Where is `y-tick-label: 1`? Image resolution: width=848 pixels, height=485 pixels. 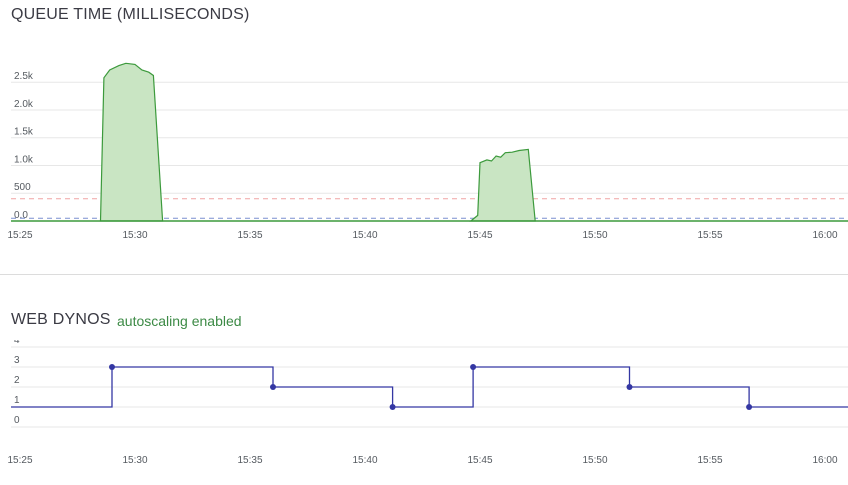
y-tick-label: 1 is located at coordinates (17, 400).